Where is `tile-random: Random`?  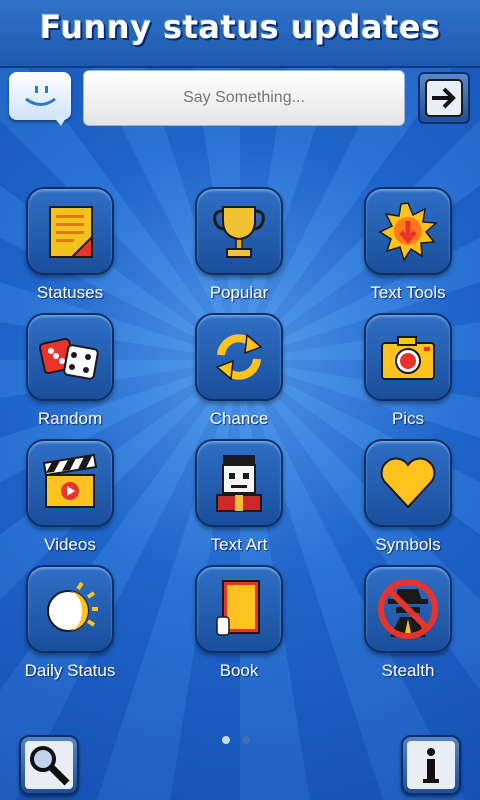 tile-random: Random is located at coordinates (75, 376).